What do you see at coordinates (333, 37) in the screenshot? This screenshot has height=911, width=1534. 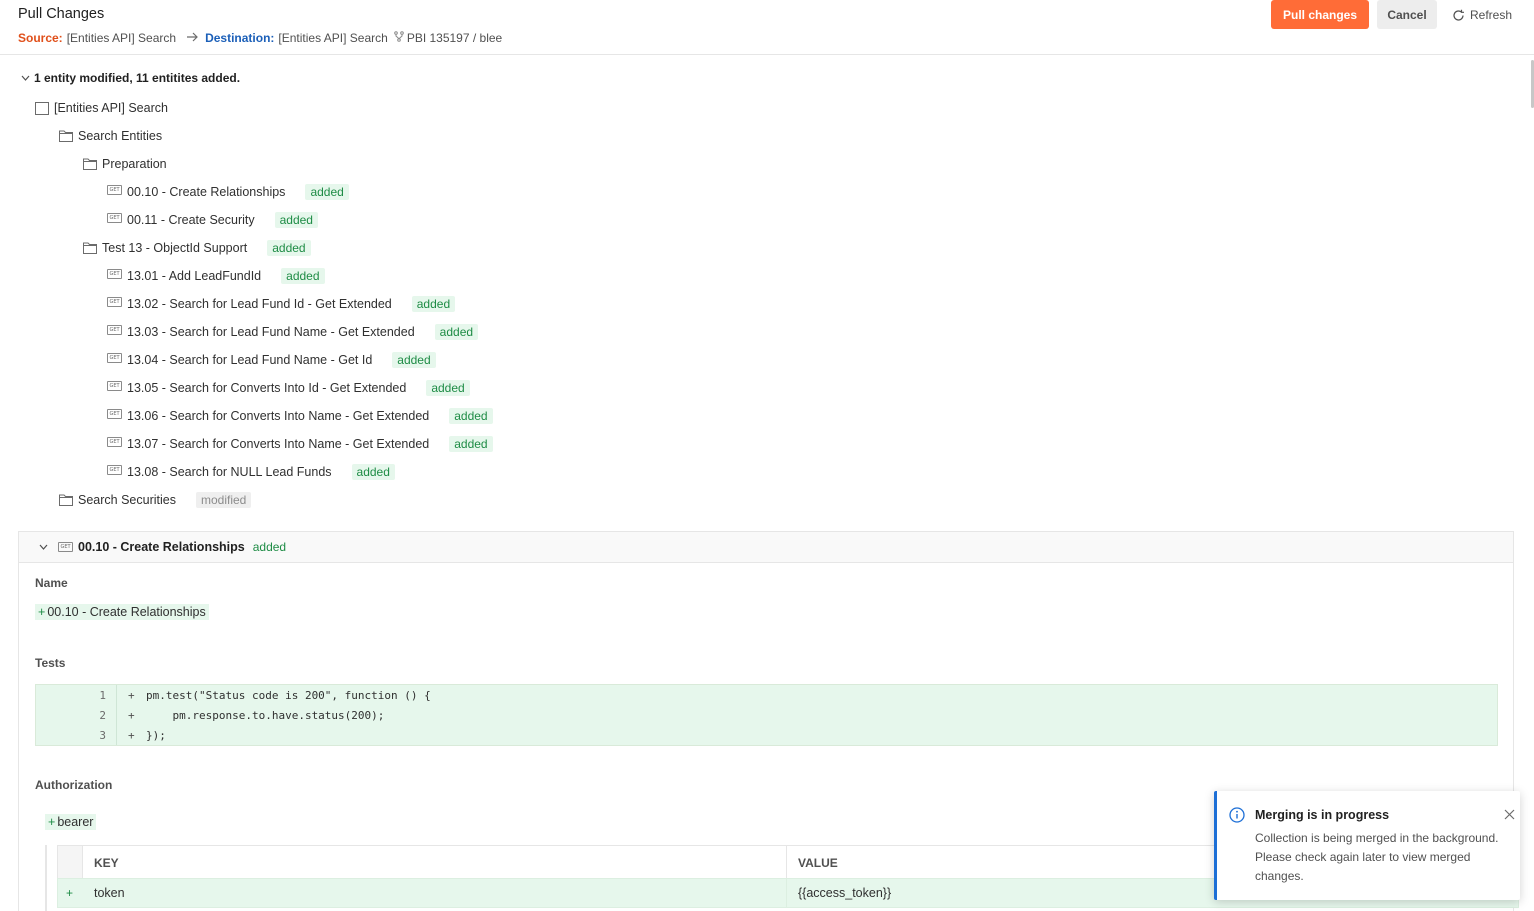 I see `destination-value: [Entities API] Search` at bounding box center [333, 37].